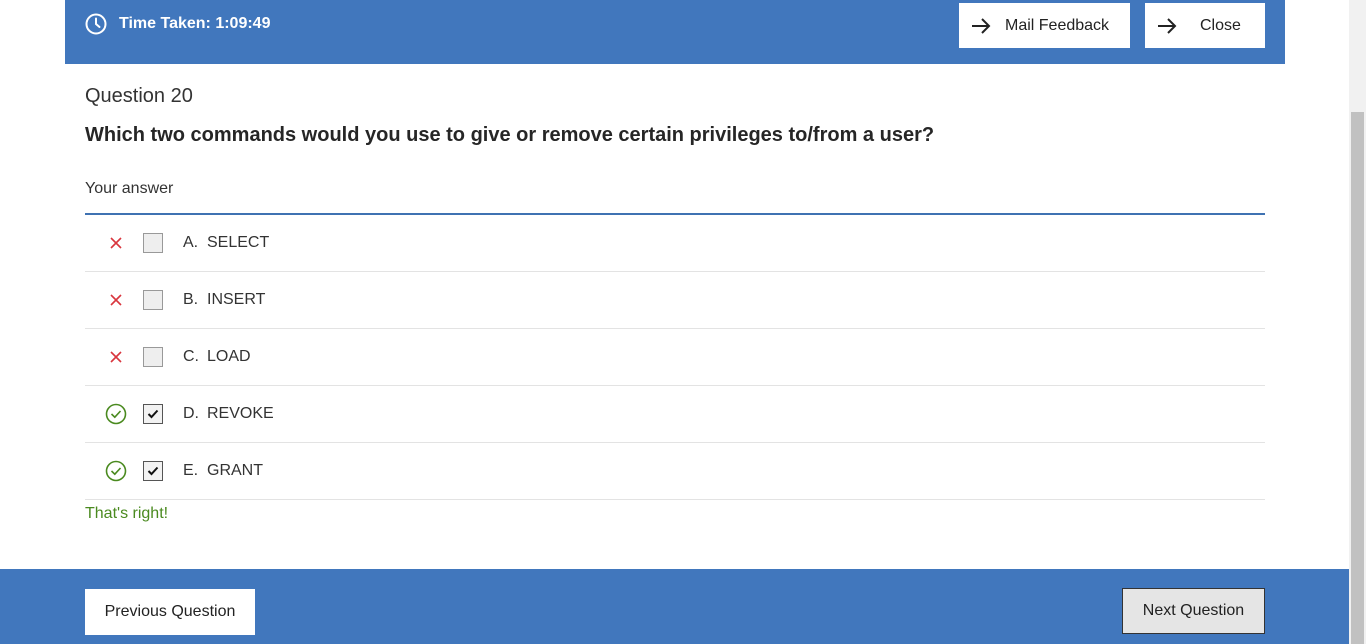 This screenshot has width=1366, height=644. Describe the element at coordinates (675, 414) in the screenshot. I see `answer-option-d: D. REVOKE` at that location.